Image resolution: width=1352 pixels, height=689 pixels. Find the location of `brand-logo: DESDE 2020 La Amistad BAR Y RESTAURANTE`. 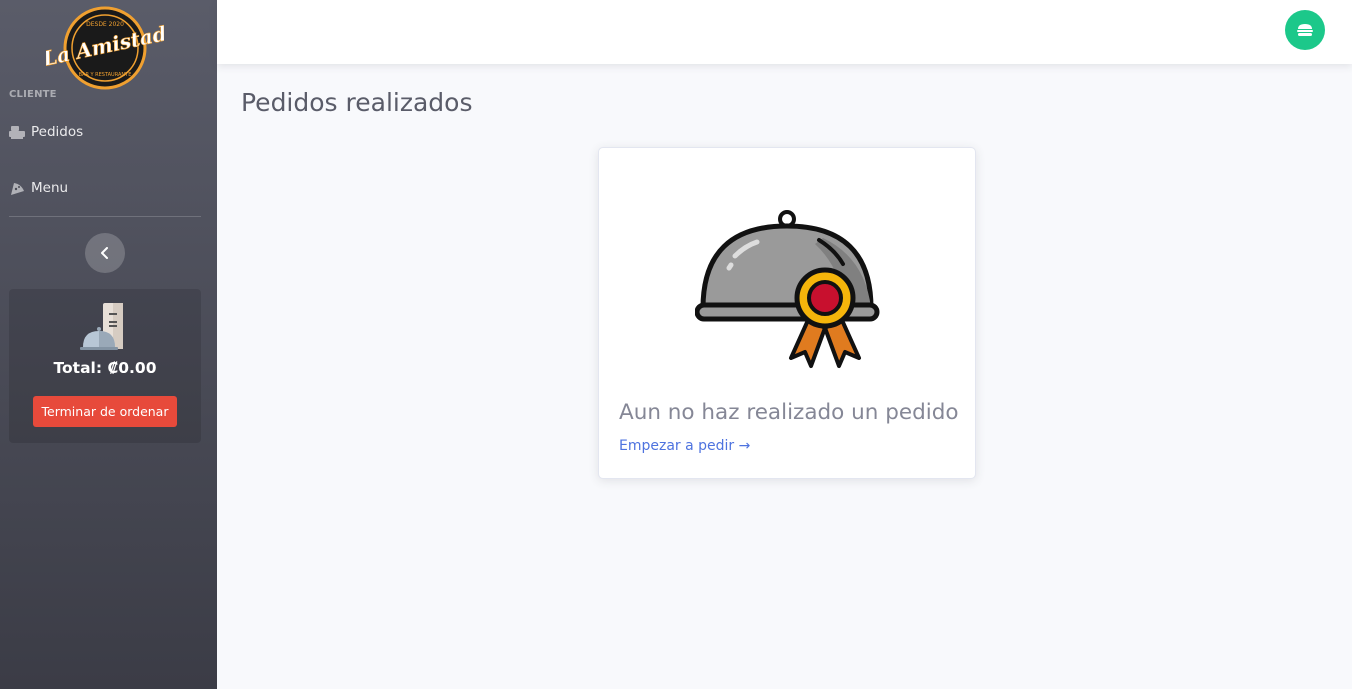

brand-logo: DESDE 2020 La Amistad BAR Y RESTAURANTE is located at coordinates (104, 48).